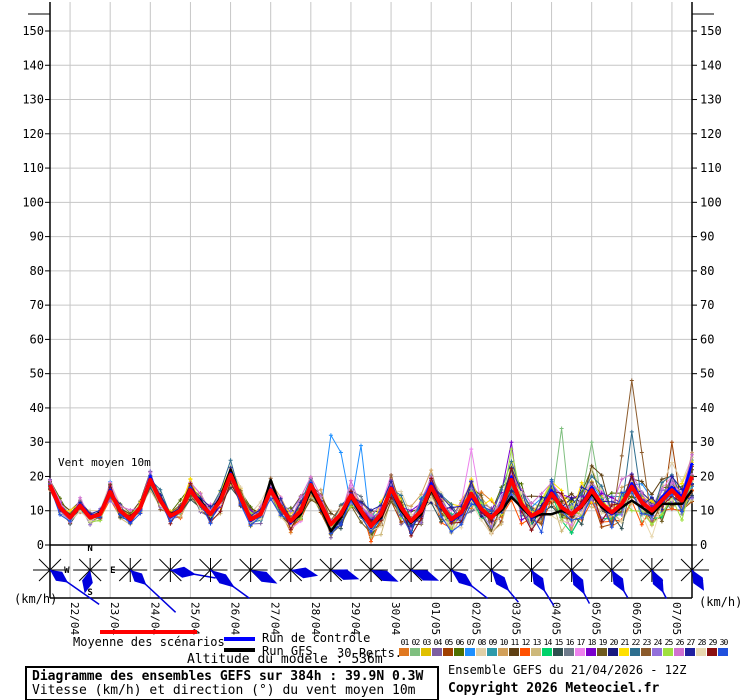  I want to click on pert-number: 18, so click(592, 642).